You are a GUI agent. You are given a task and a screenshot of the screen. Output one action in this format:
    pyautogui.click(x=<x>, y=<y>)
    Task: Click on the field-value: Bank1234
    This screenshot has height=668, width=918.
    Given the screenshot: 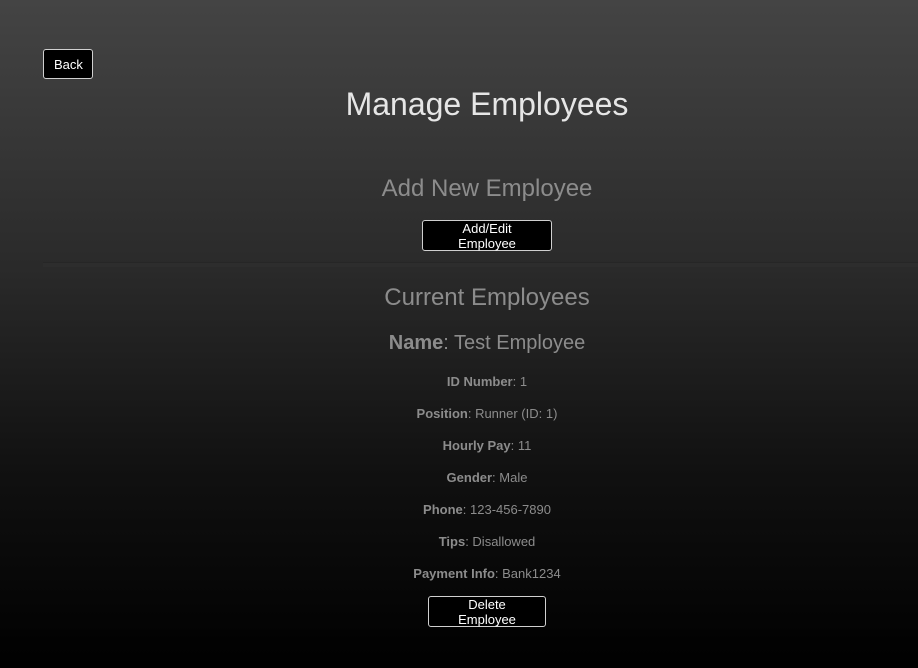 What is the action you would take?
    pyautogui.click(x=531, y=573)
    